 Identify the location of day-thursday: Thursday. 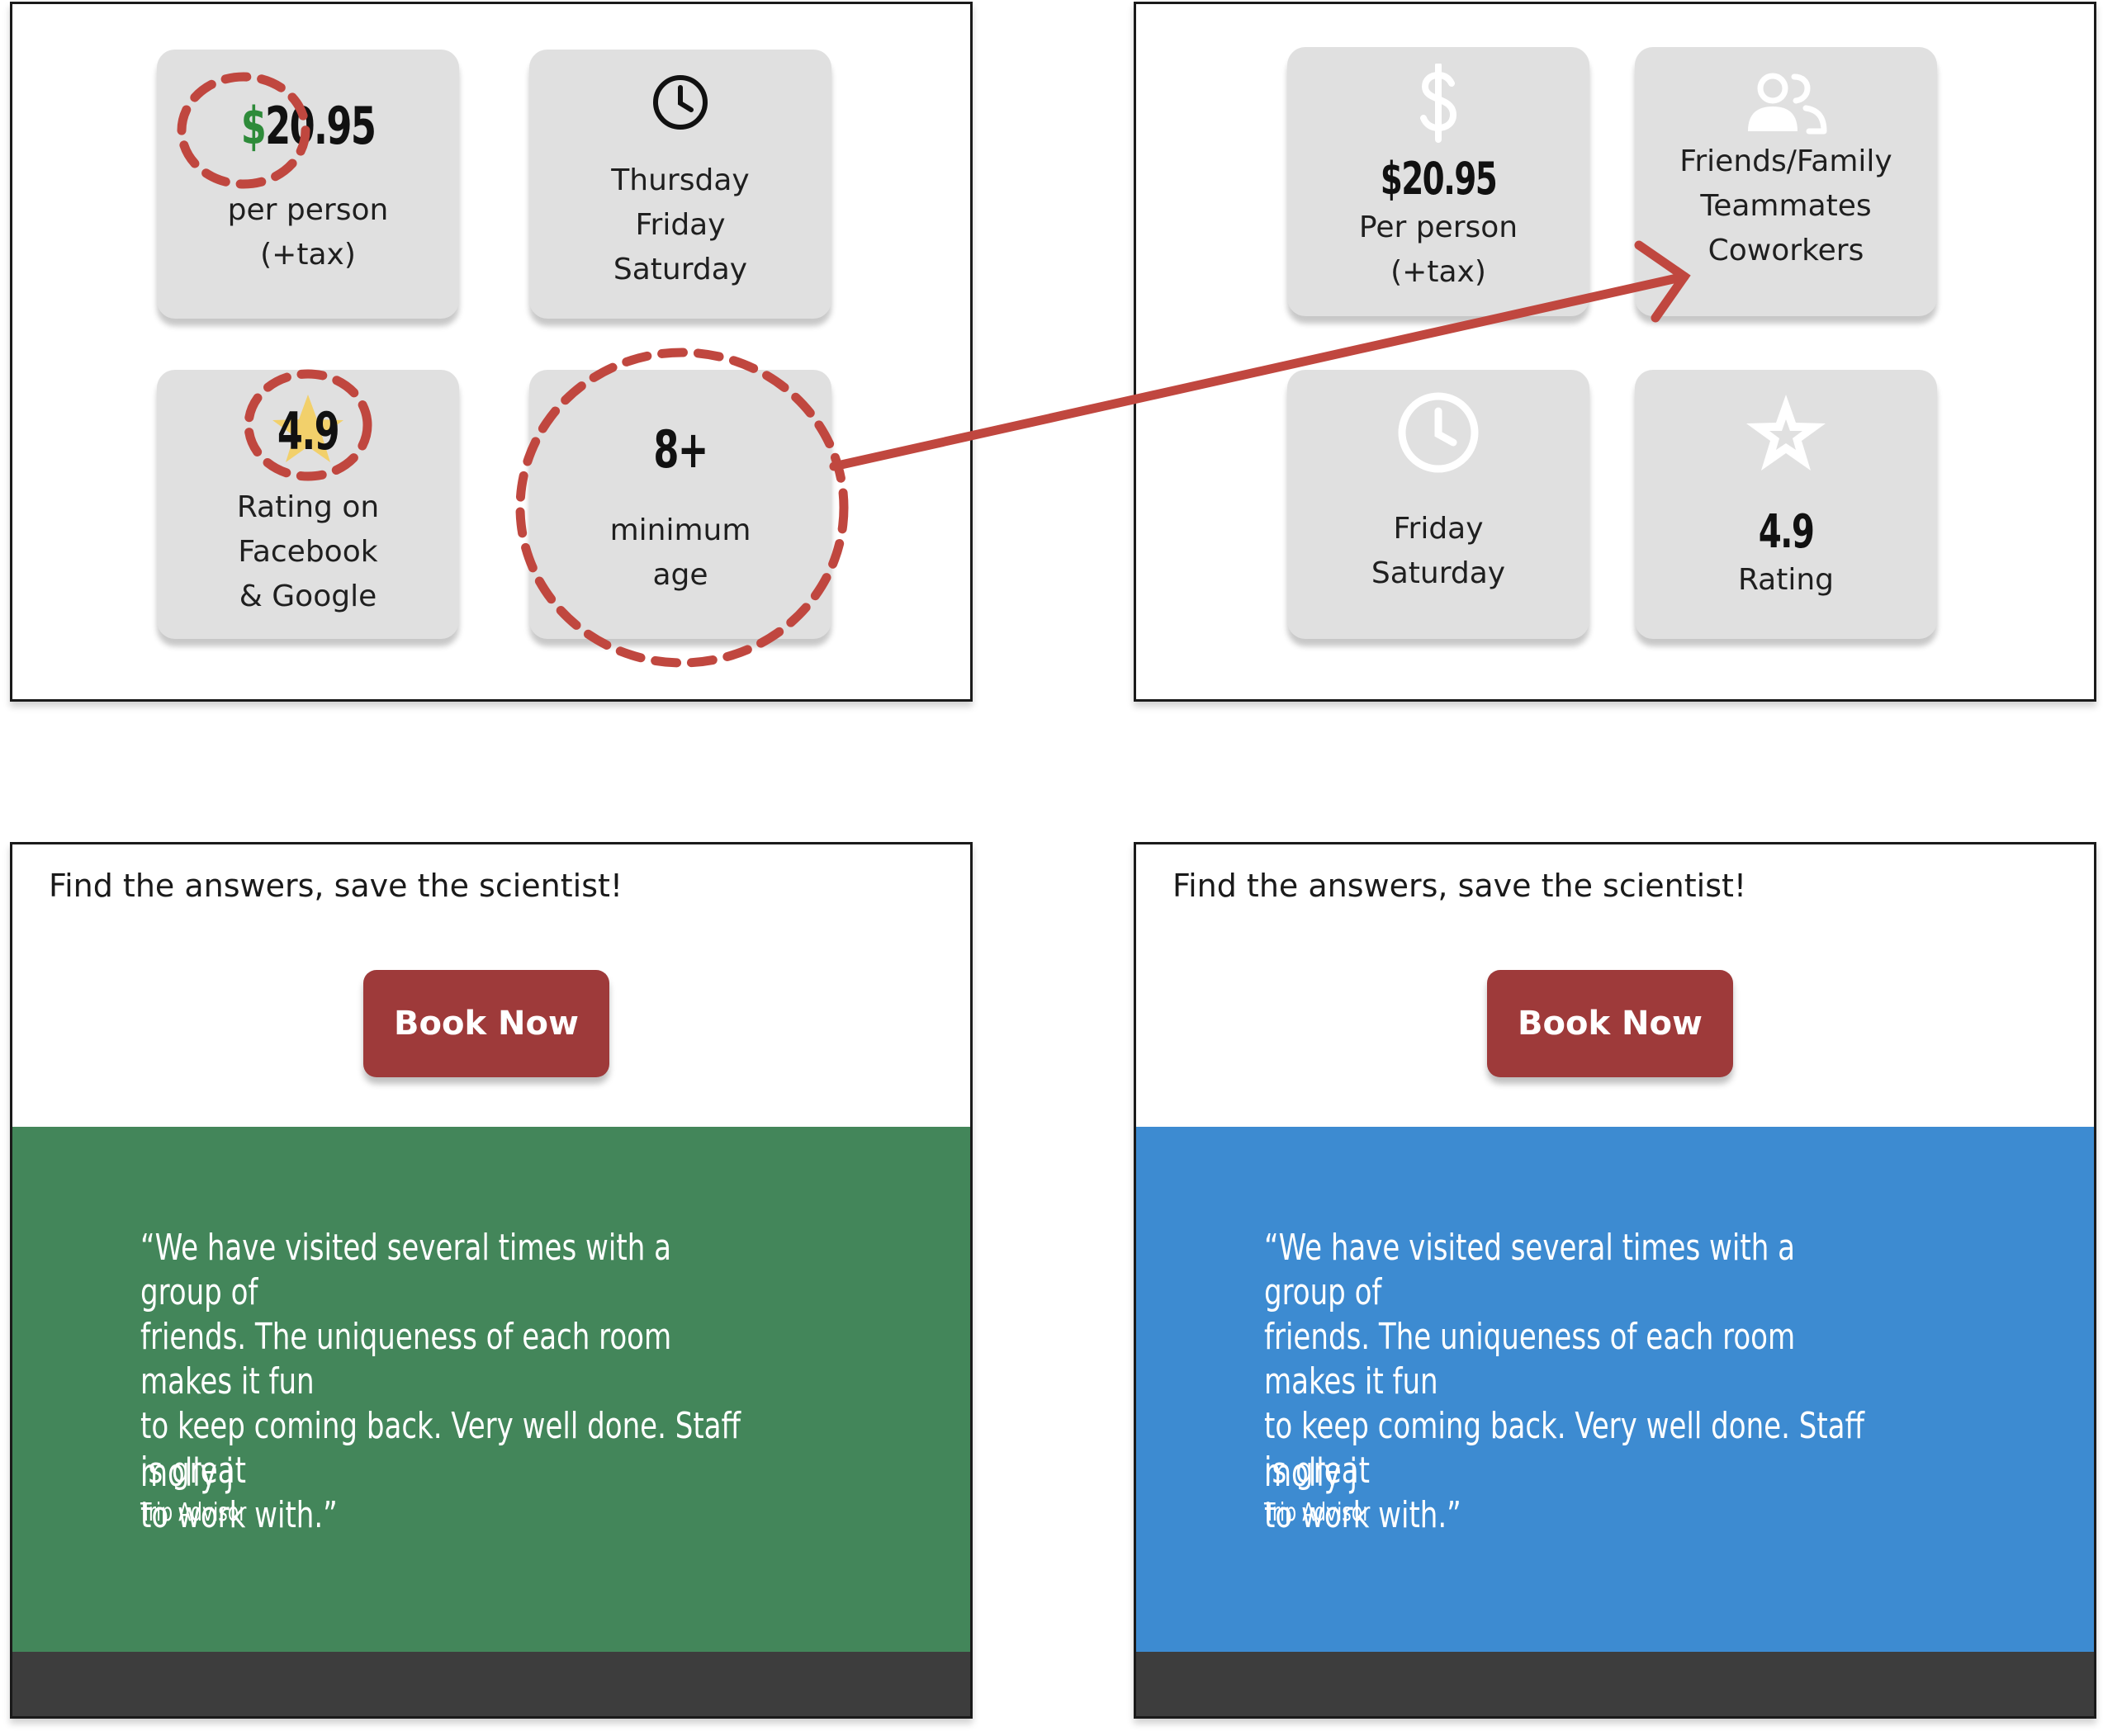
(680, 180).